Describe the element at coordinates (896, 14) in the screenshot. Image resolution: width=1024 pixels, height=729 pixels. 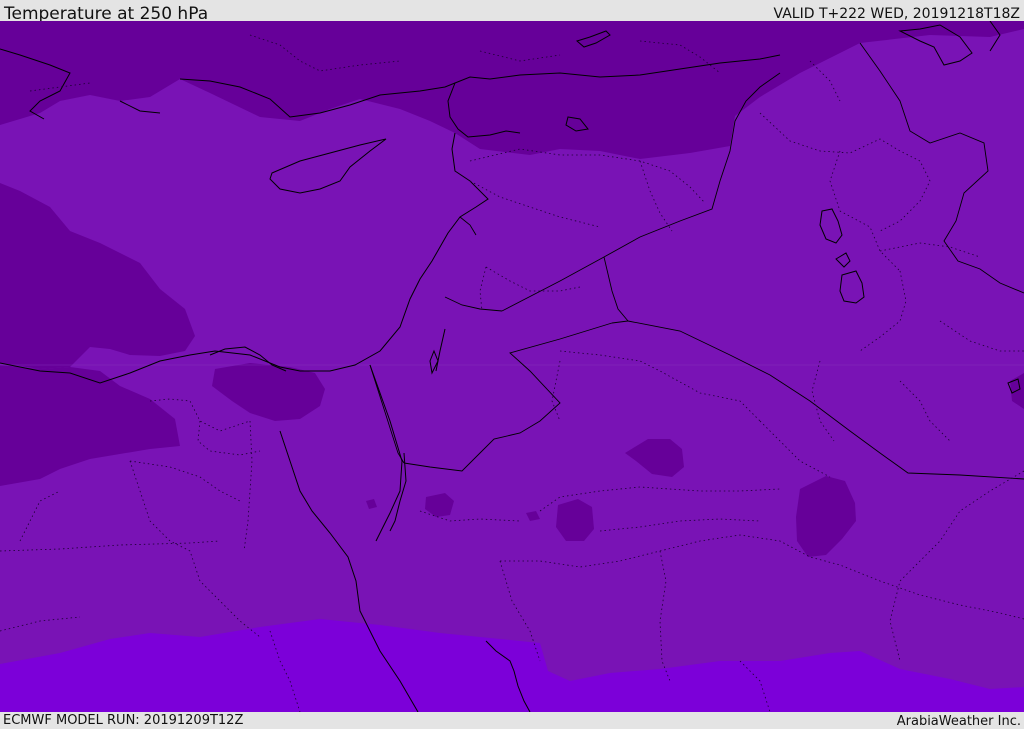
I see `valid-time: VALID T+222 WED, 20191218T18Z` at that location.